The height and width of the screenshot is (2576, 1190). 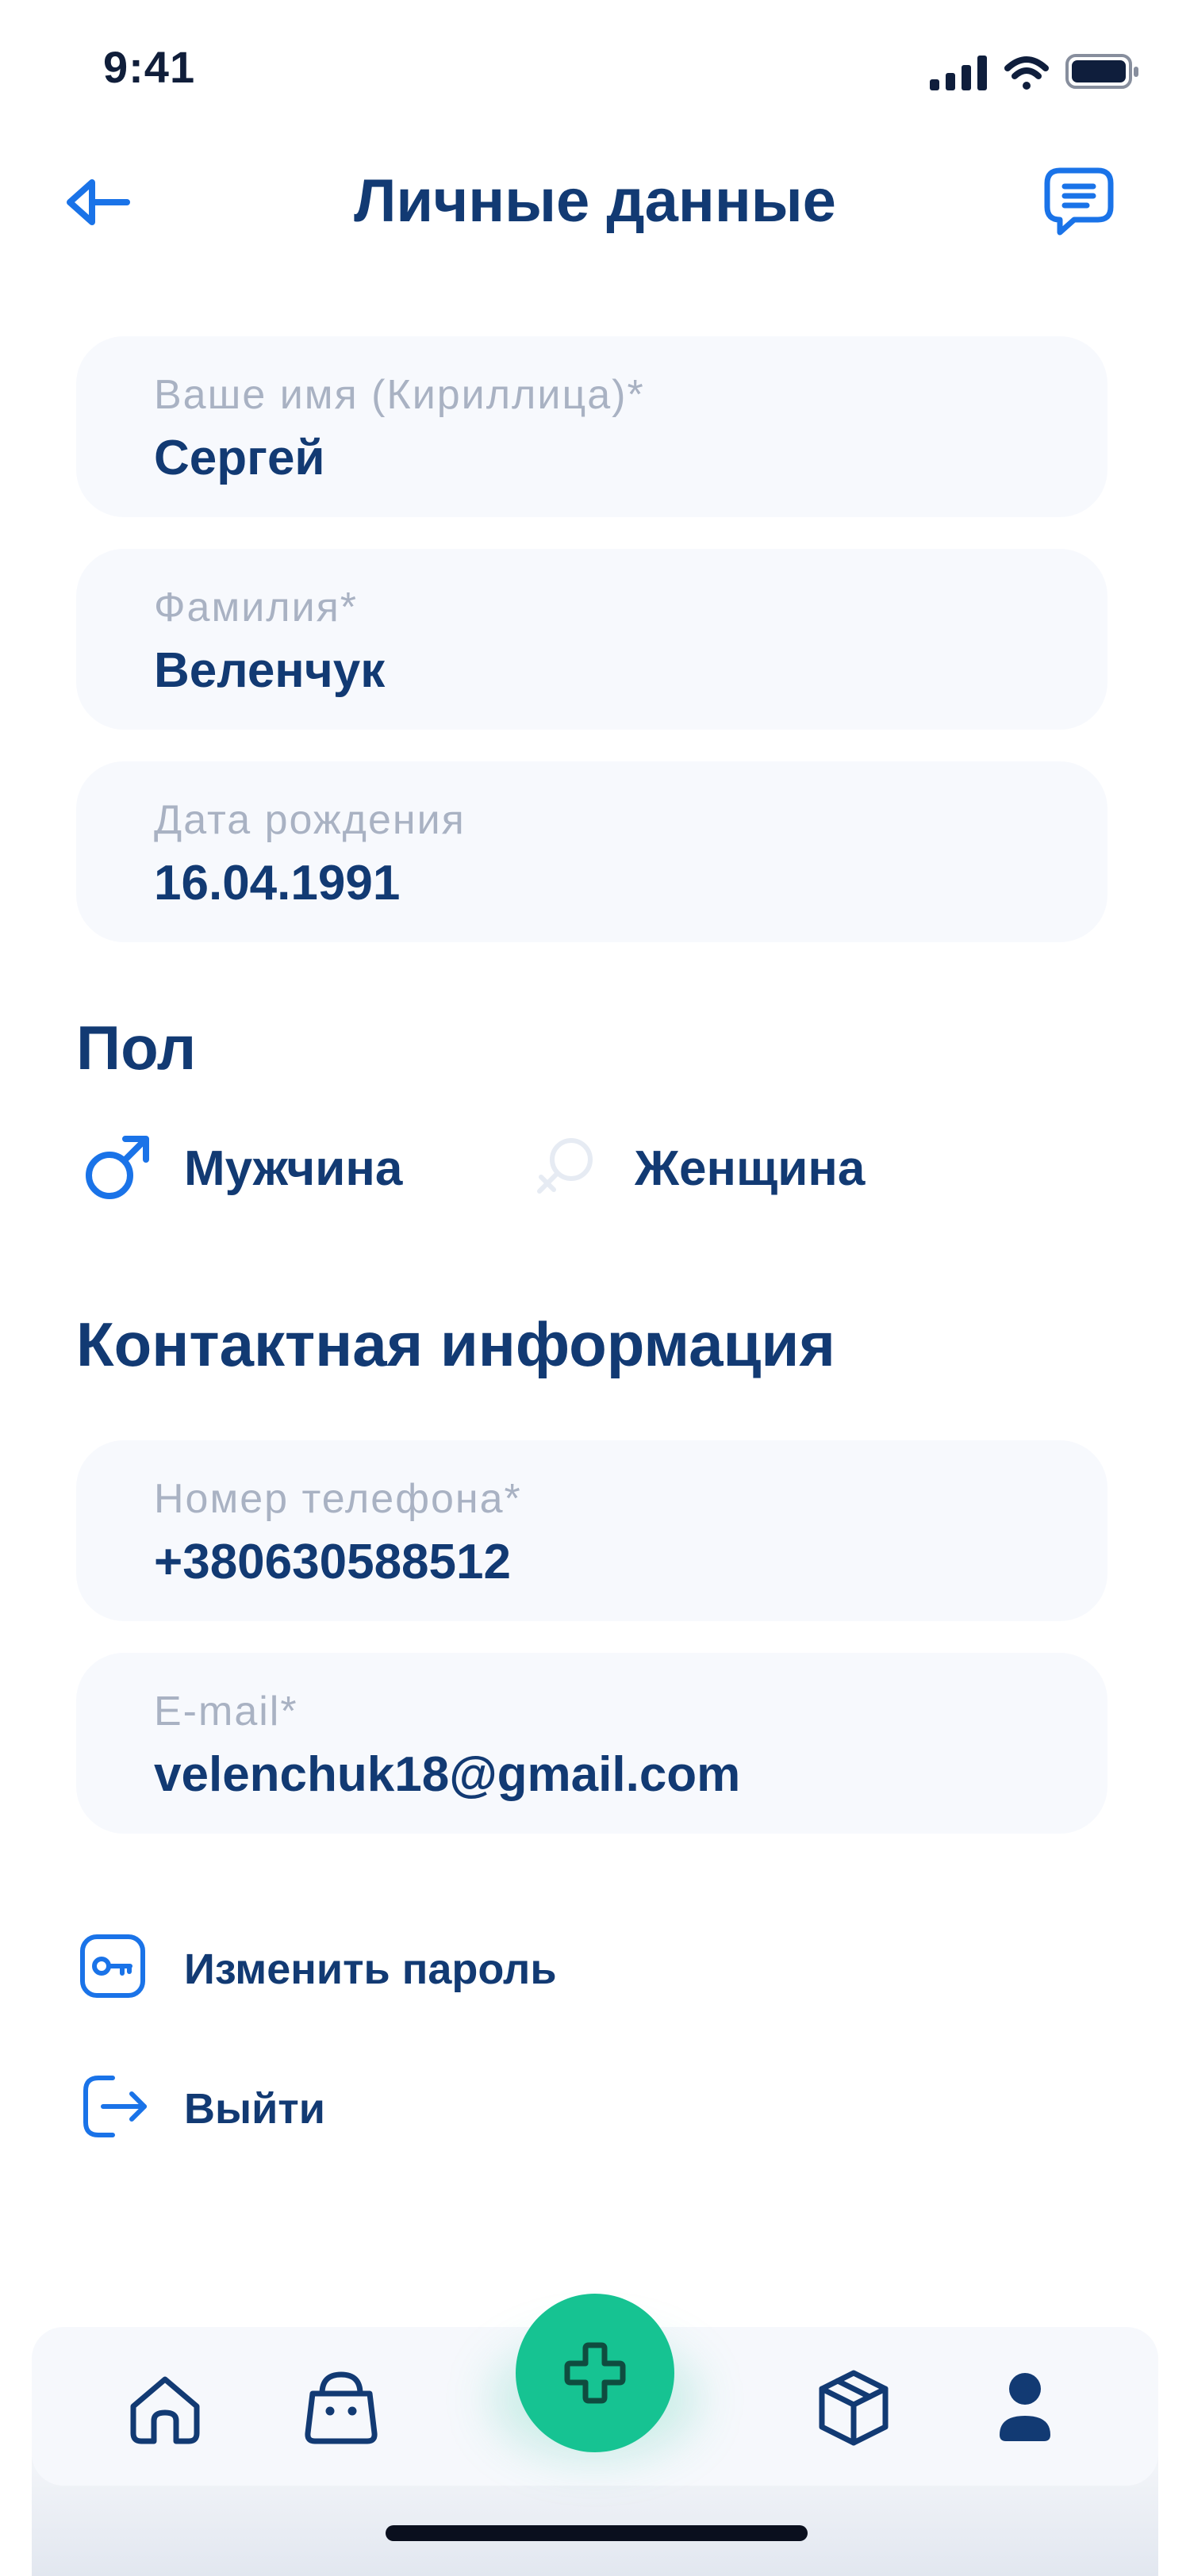 I want to click on bag-icon, so click(x=341, y=2407).